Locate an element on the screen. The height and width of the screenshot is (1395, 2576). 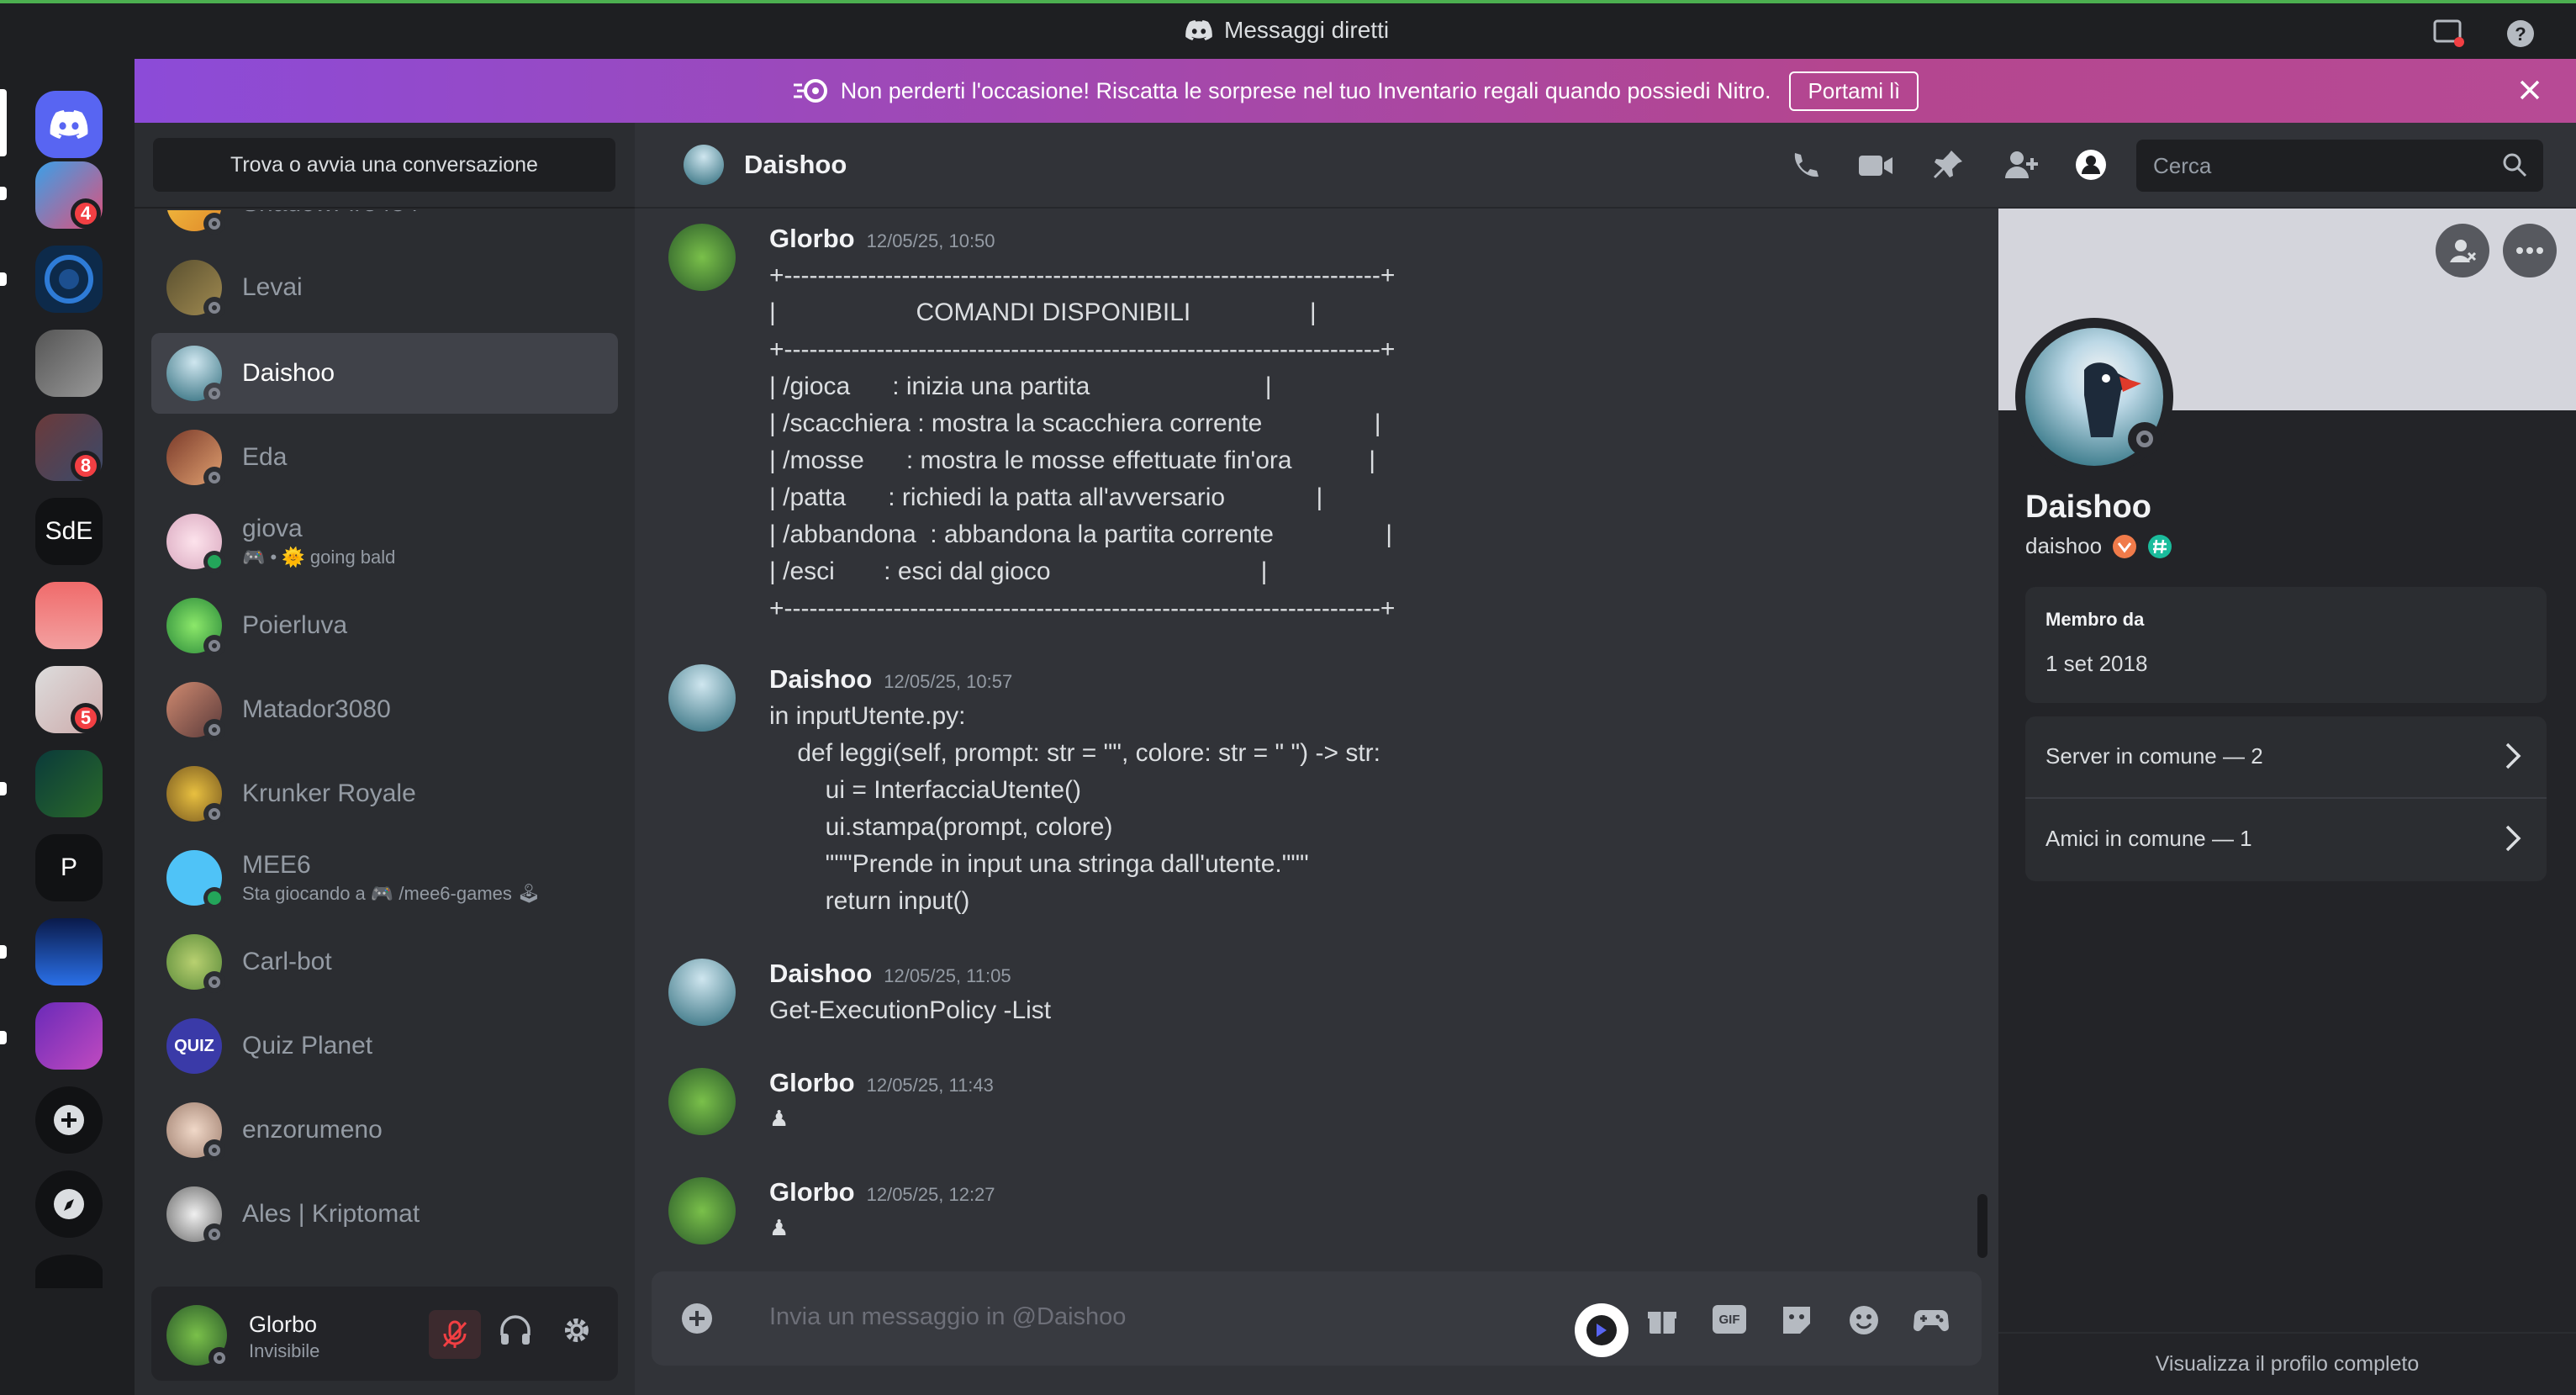
message-timestamp: 12/05/25, 10:57 is located at coordinates (948, 681).